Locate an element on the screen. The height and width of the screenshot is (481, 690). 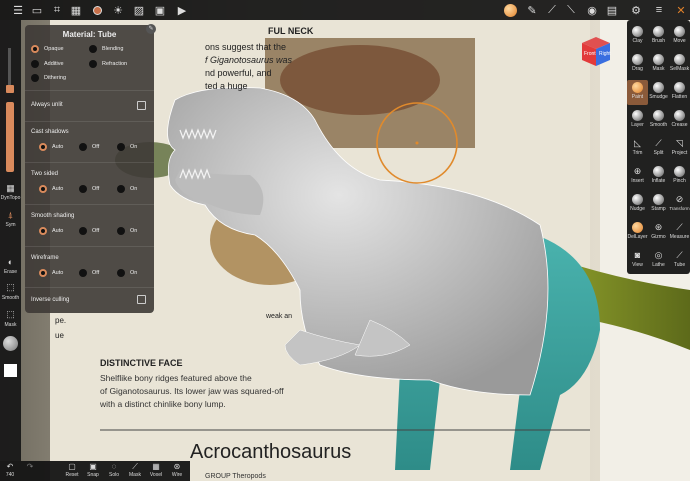
two-sided-off: Off is located at coordinates (89, 189).